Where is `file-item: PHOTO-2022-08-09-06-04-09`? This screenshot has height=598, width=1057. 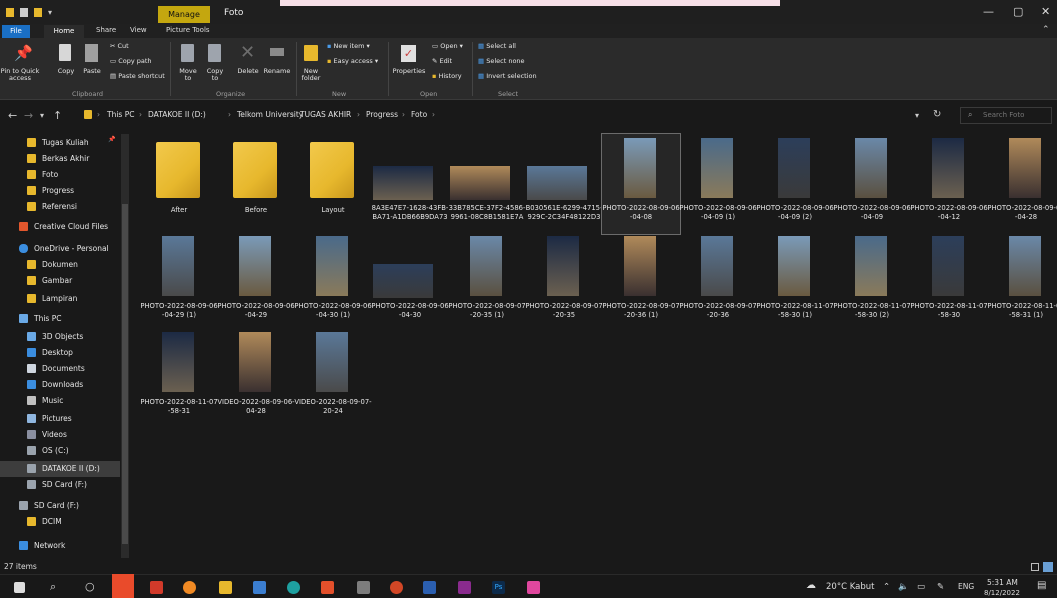
file-item: PHOTO-2022-08-09-06-04-09 is located at coordinates (872, 184).